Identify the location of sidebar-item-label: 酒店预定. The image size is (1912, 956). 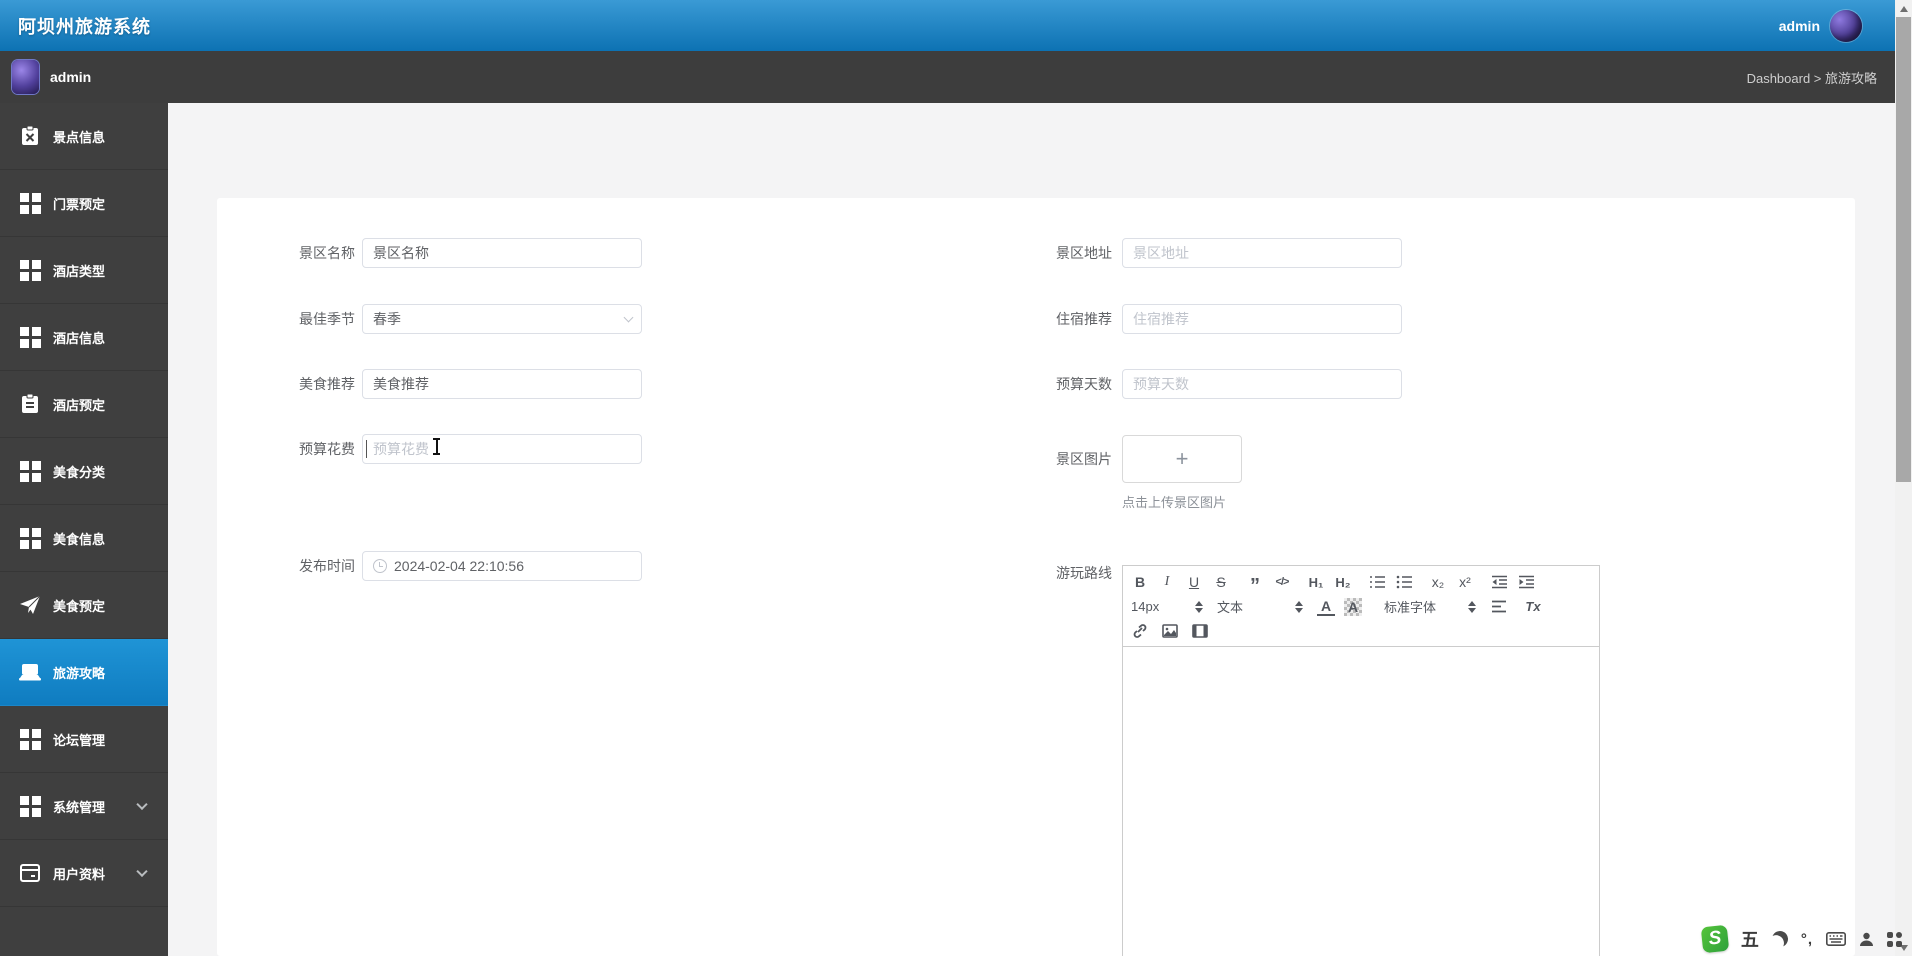
(79, 405).